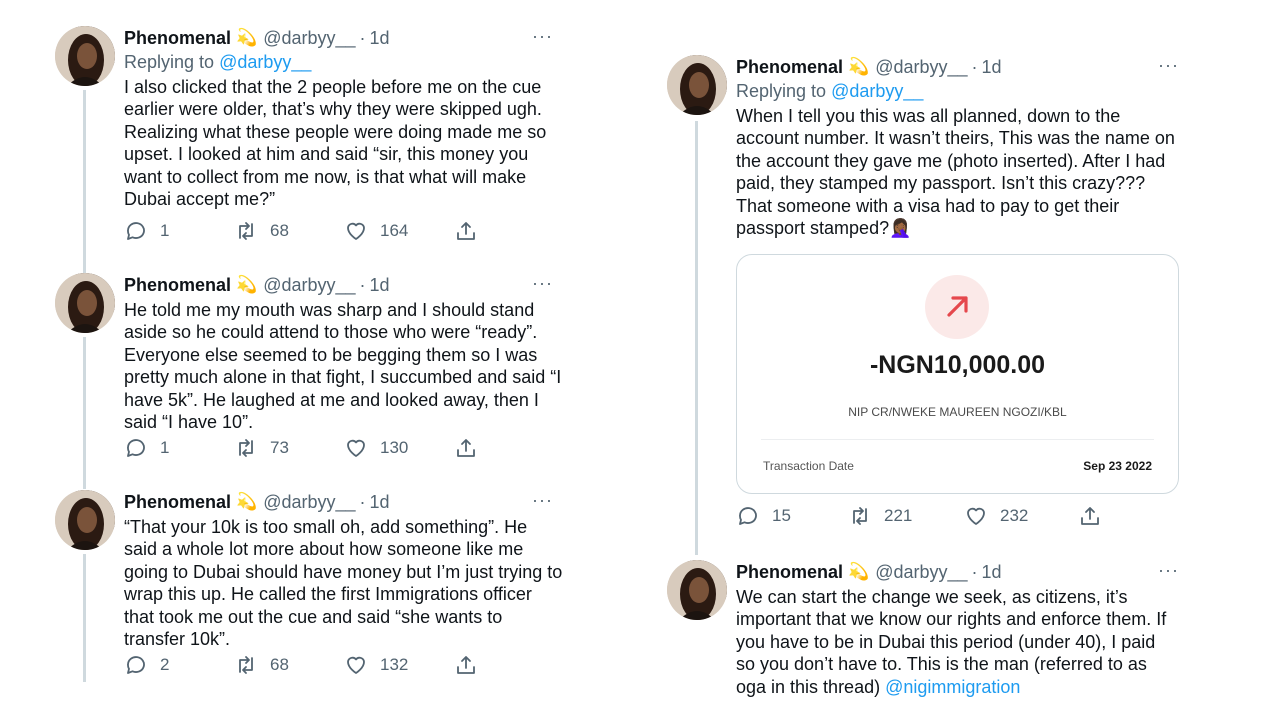 Image resolution: width=1280 pixels, height=720 pixels. What do you see at coordinates (394, 230) in the screenshot?
I see `like-count: 164` at bounding box center [394, 230].